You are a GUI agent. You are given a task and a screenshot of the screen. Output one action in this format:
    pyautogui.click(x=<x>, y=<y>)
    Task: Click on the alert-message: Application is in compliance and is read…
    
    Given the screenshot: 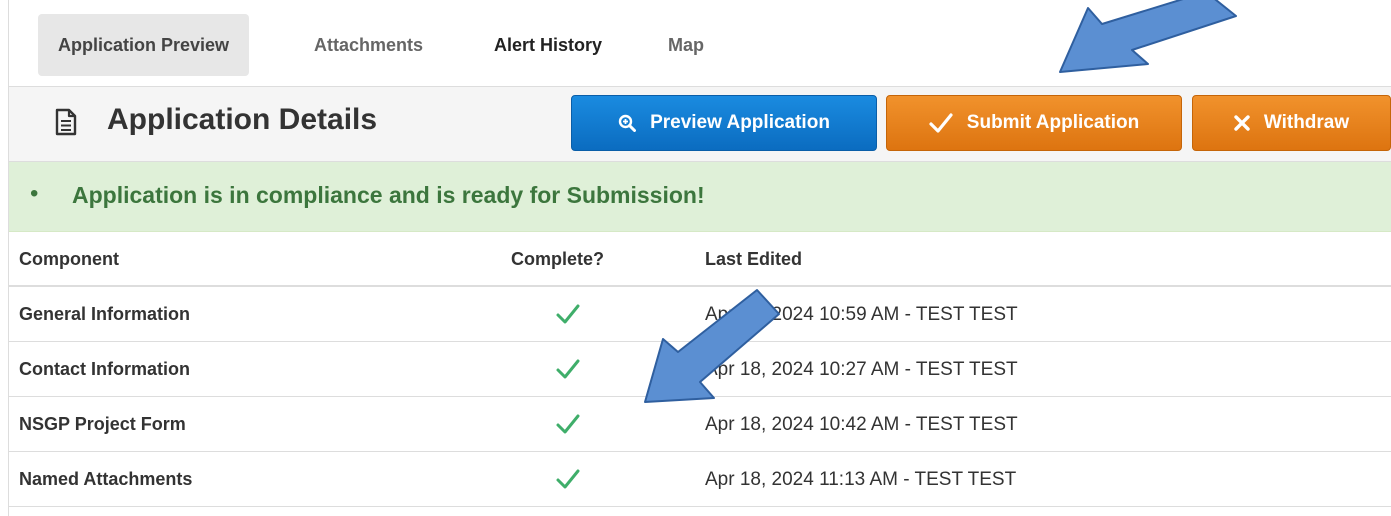 What is the action you would take?
    pyautogui.click(x=388, y=195)
    